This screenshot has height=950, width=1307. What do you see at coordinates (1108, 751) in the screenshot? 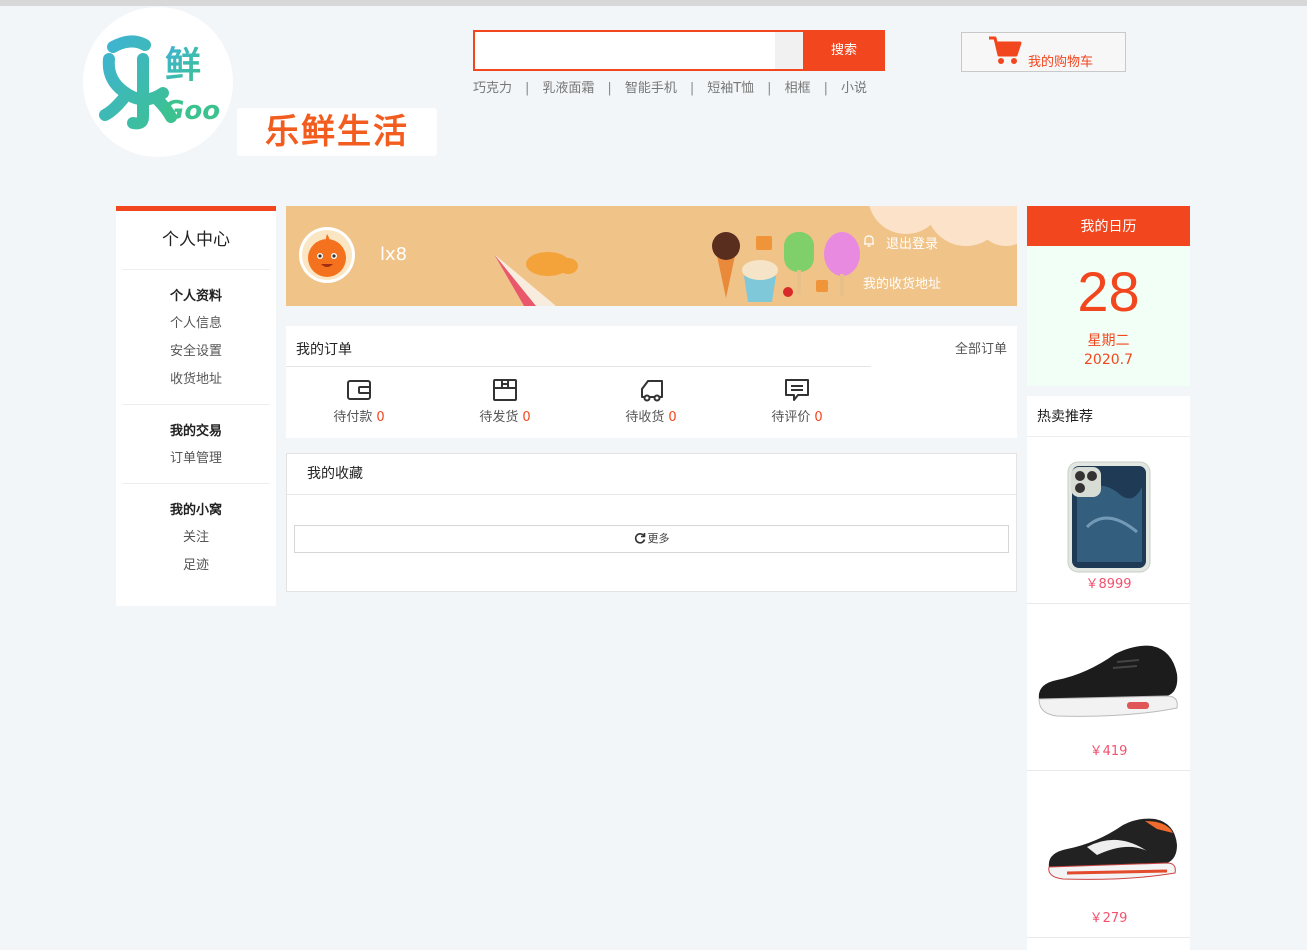
I see `product-price: ￥419` at bounding box center [1108, 751].